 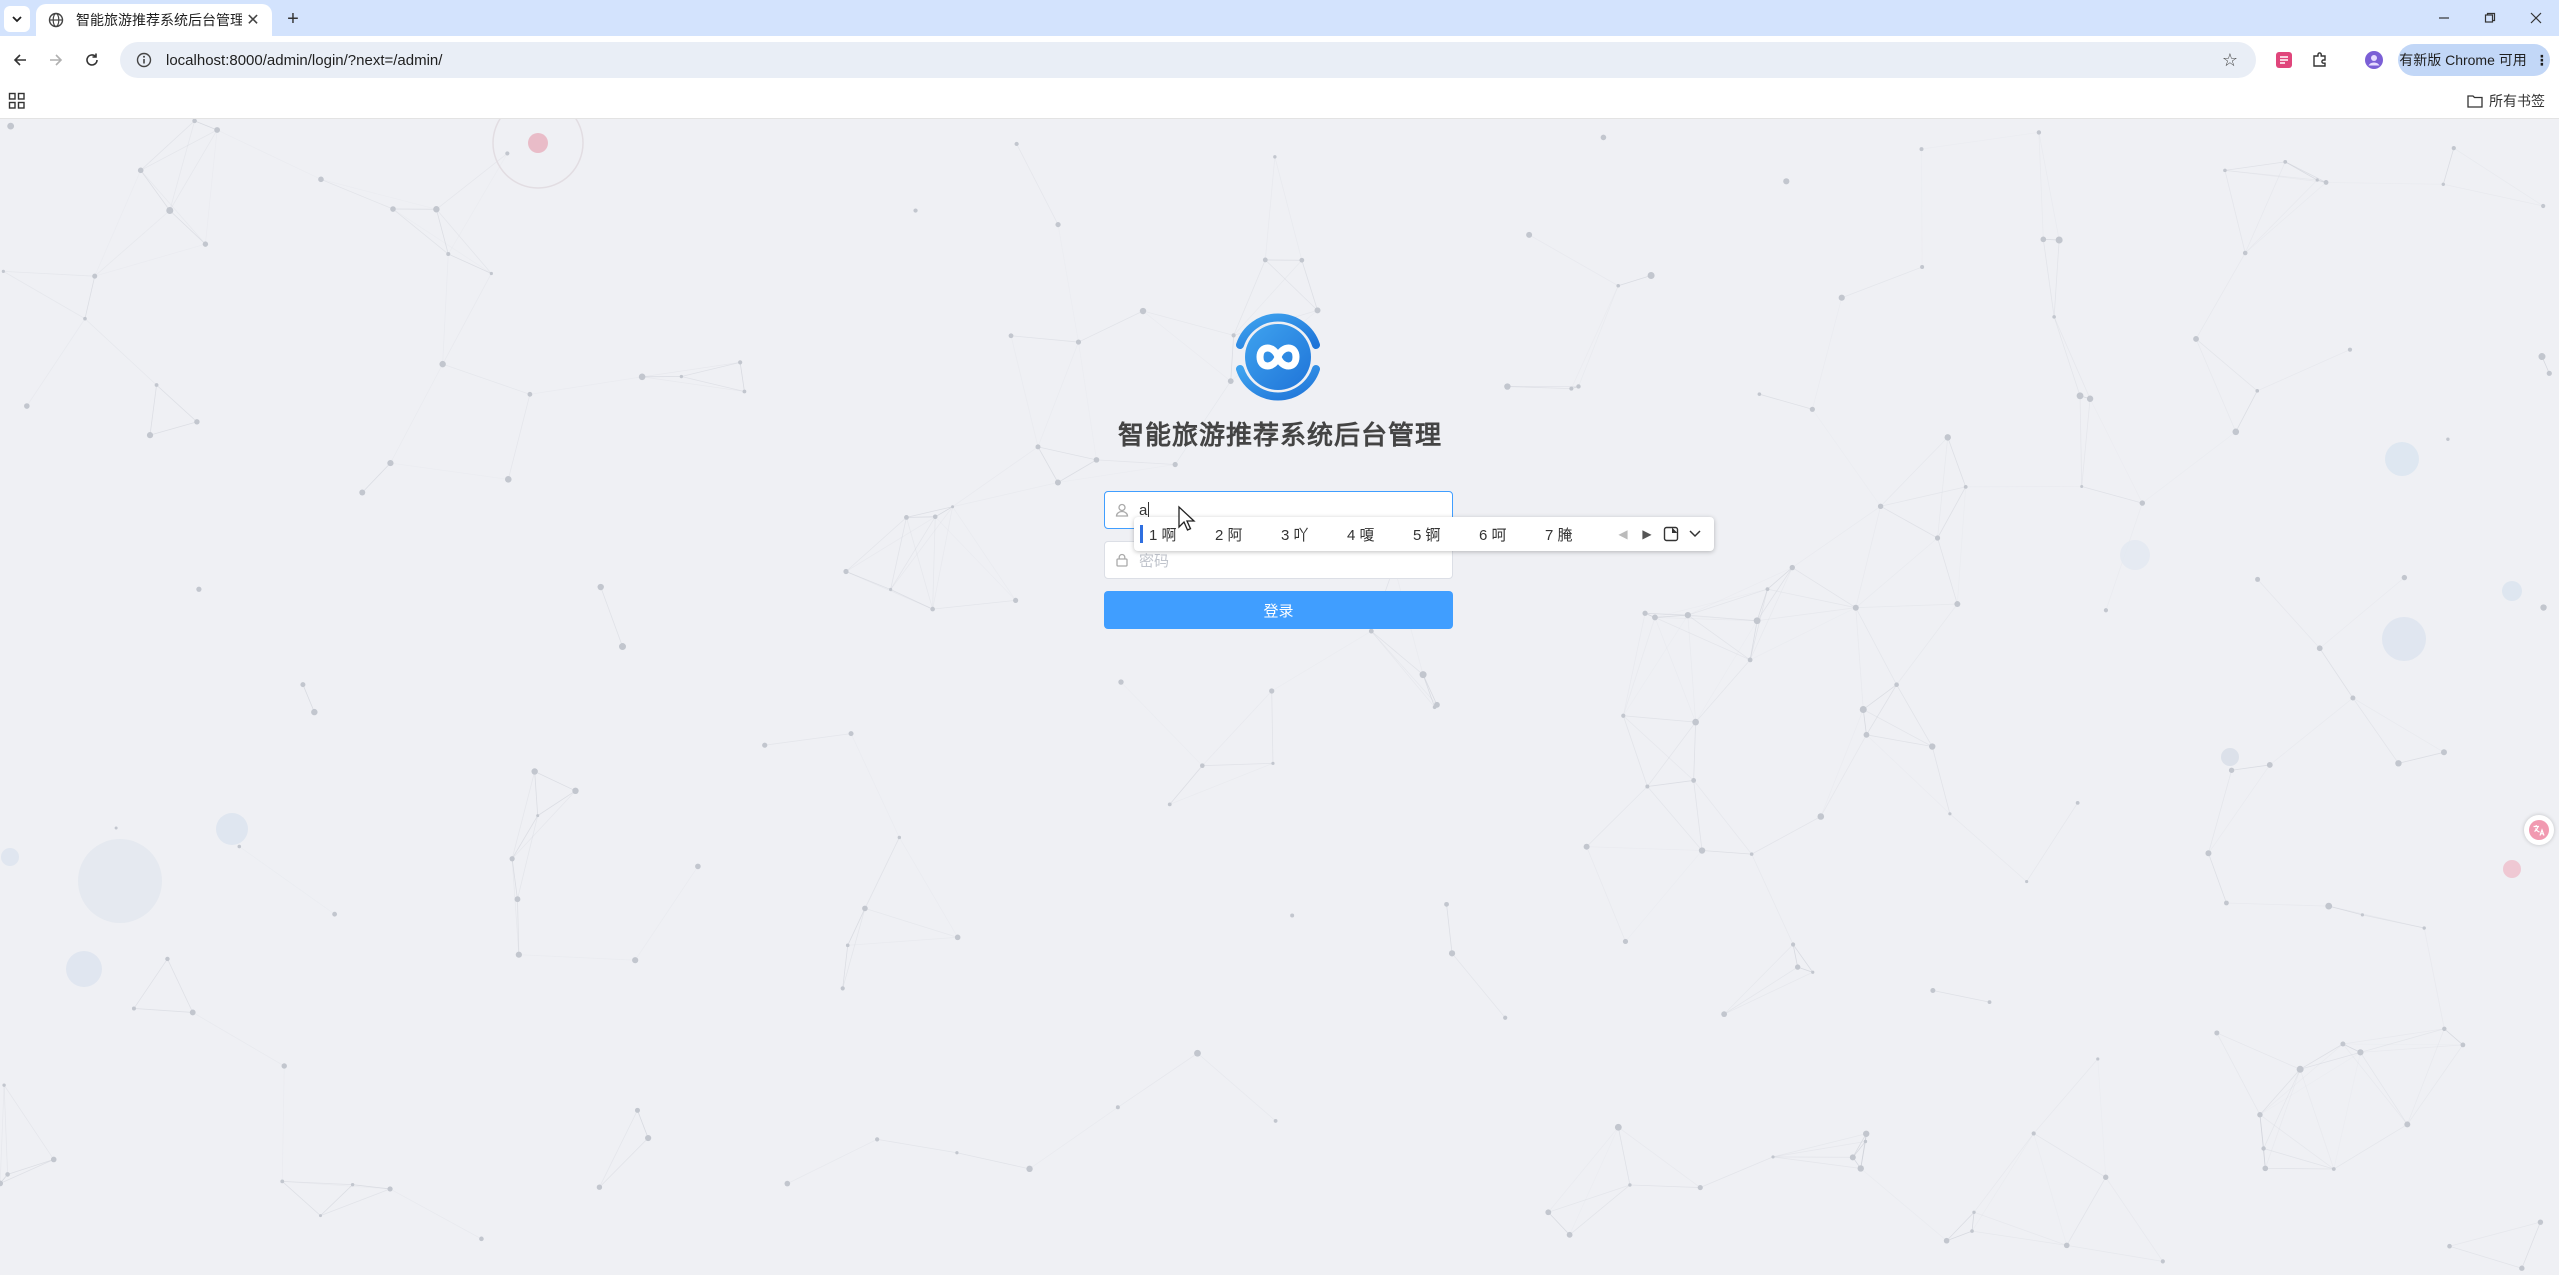 I want to click on site-info-icon, so click(x=144, y=60).